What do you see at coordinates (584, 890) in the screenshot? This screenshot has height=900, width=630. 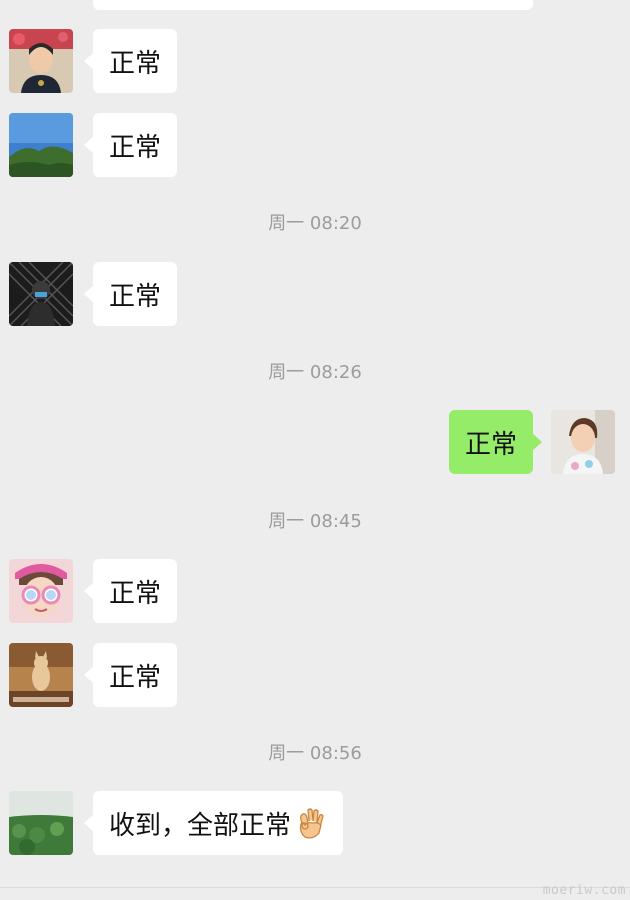 I see `watermark: moeriw.com` at bounding box center [584, 890].